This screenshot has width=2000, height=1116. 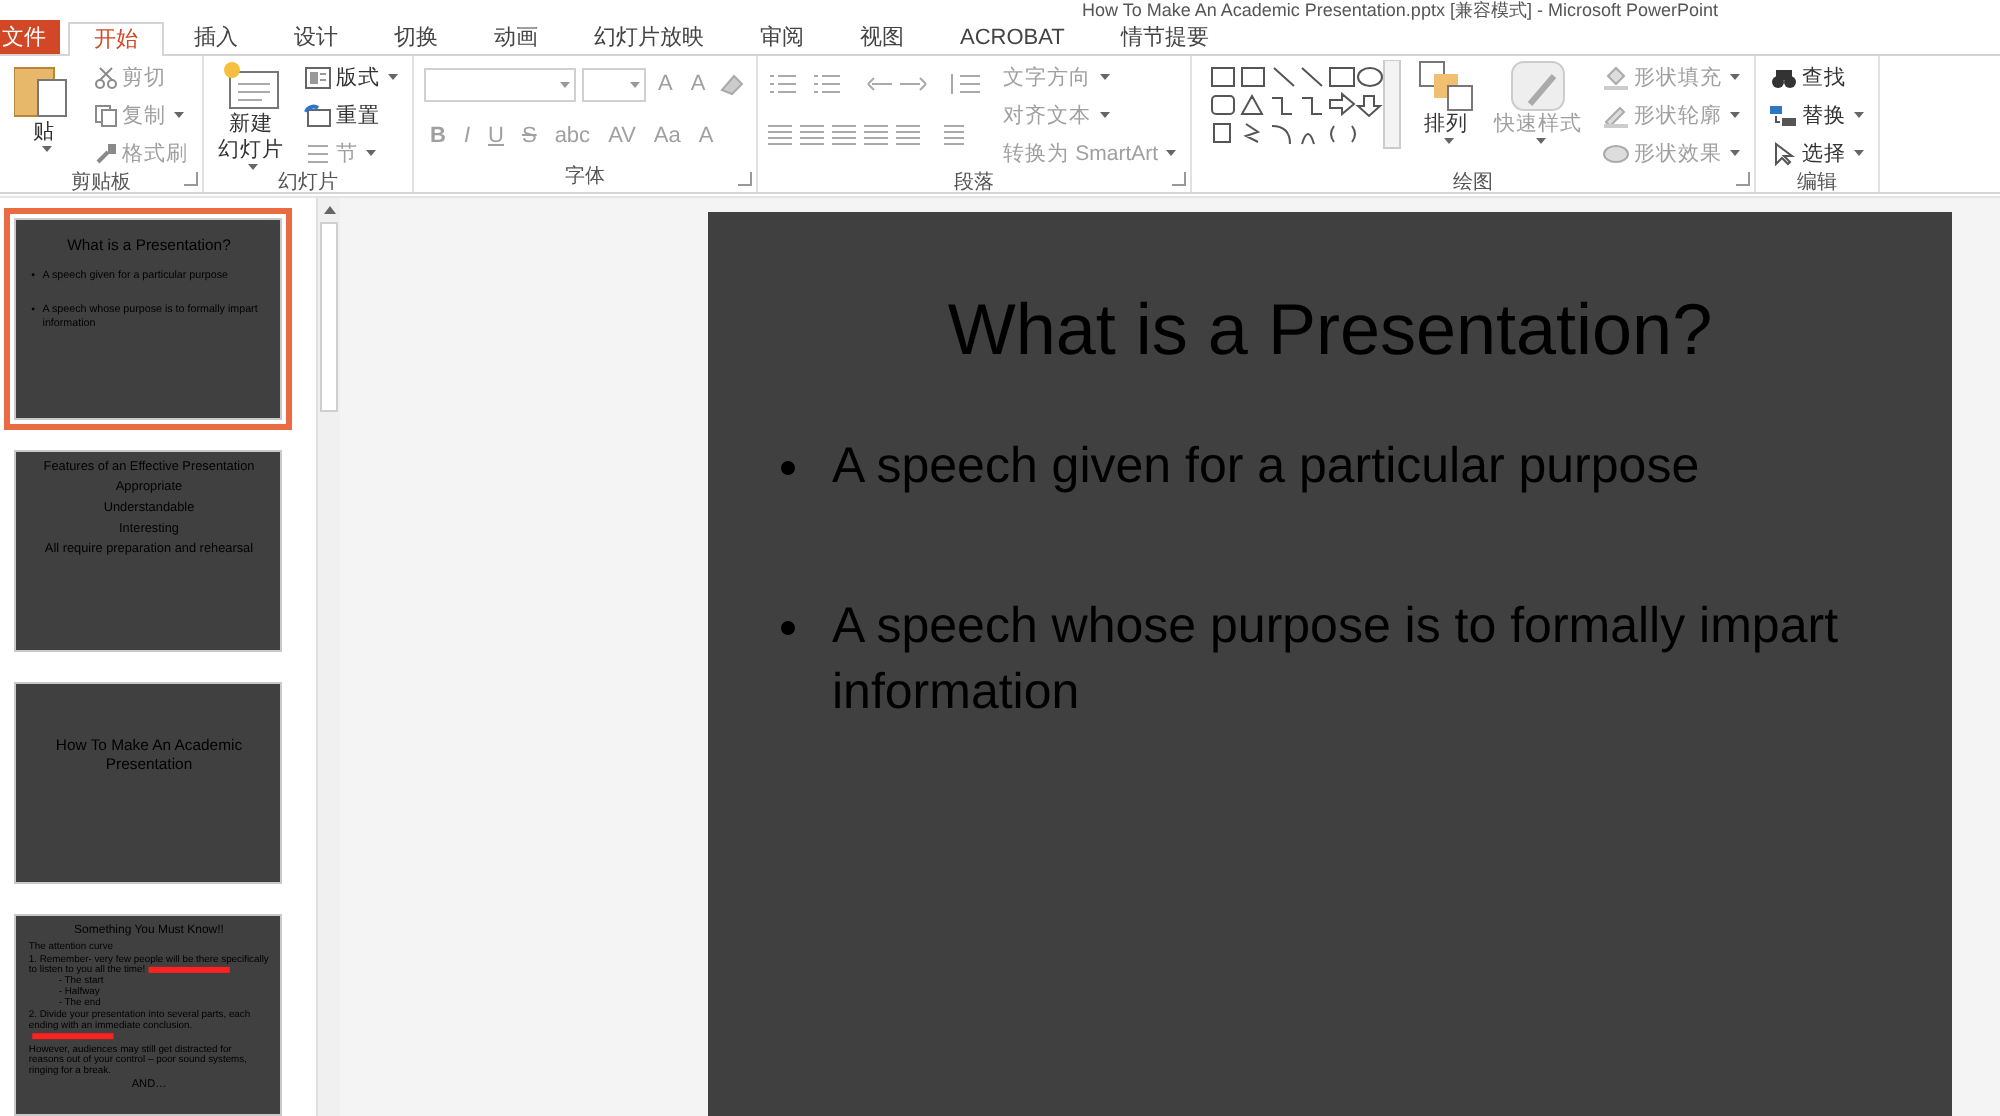 What do you see at coordinates (1446, 86) in the screenshot?
I see `arrange-icon` at bounding box center [1446, 86].